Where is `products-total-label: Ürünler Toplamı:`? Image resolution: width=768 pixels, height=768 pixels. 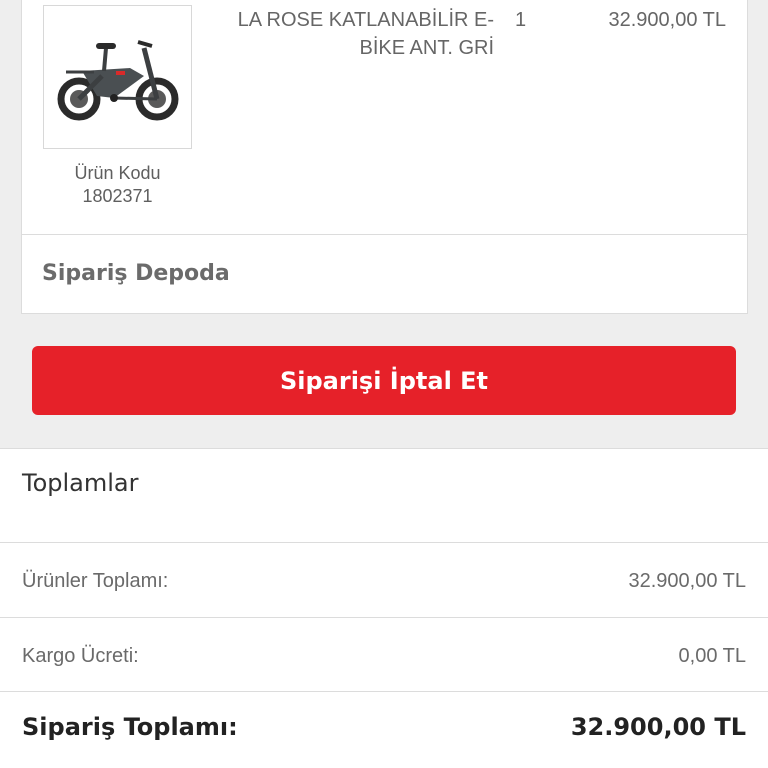 products-total-label: Ürünler Toplamı: is located at coordinates (95, 580).